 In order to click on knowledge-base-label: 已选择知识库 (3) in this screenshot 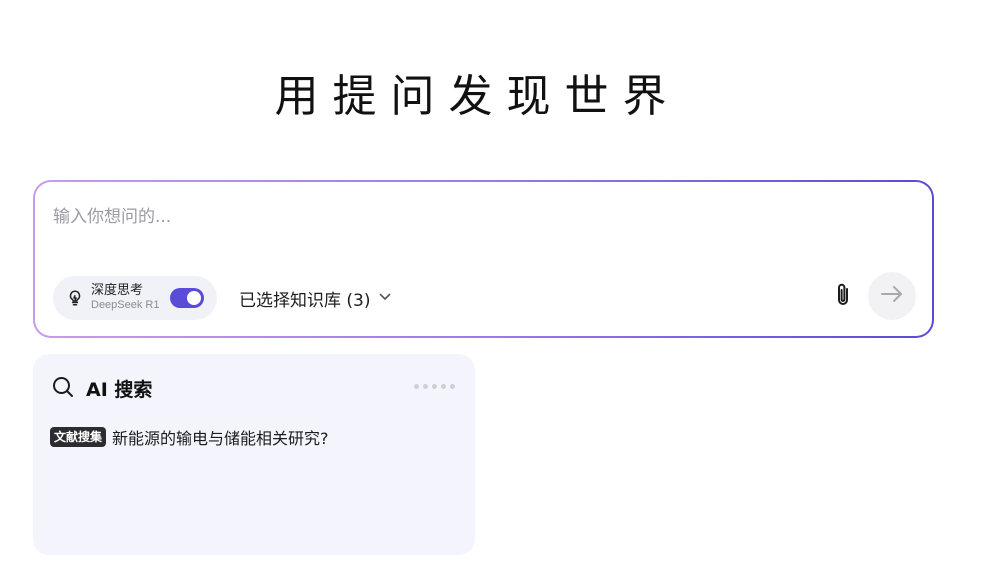, I will do `click(305, 300)`.